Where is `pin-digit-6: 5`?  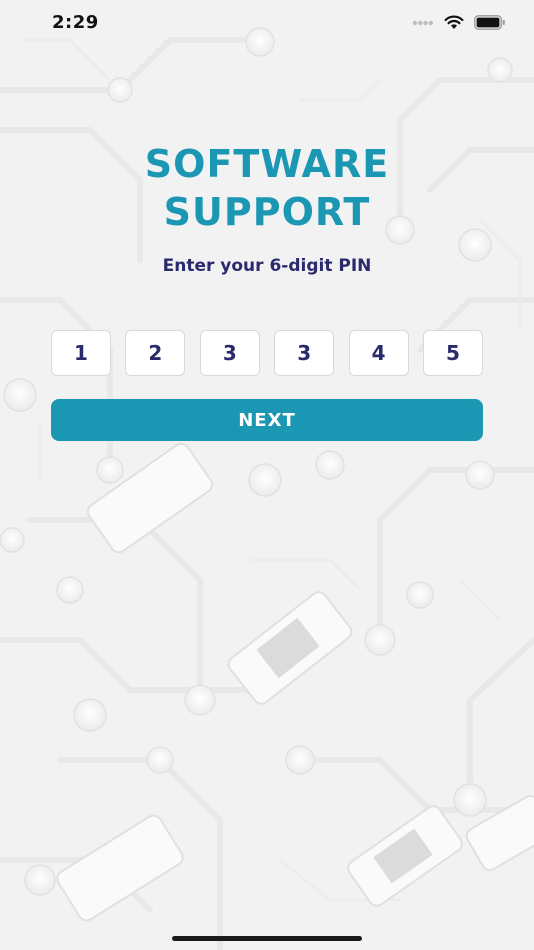 pin-digit-6: 5 is located at coordinates (452, 353).